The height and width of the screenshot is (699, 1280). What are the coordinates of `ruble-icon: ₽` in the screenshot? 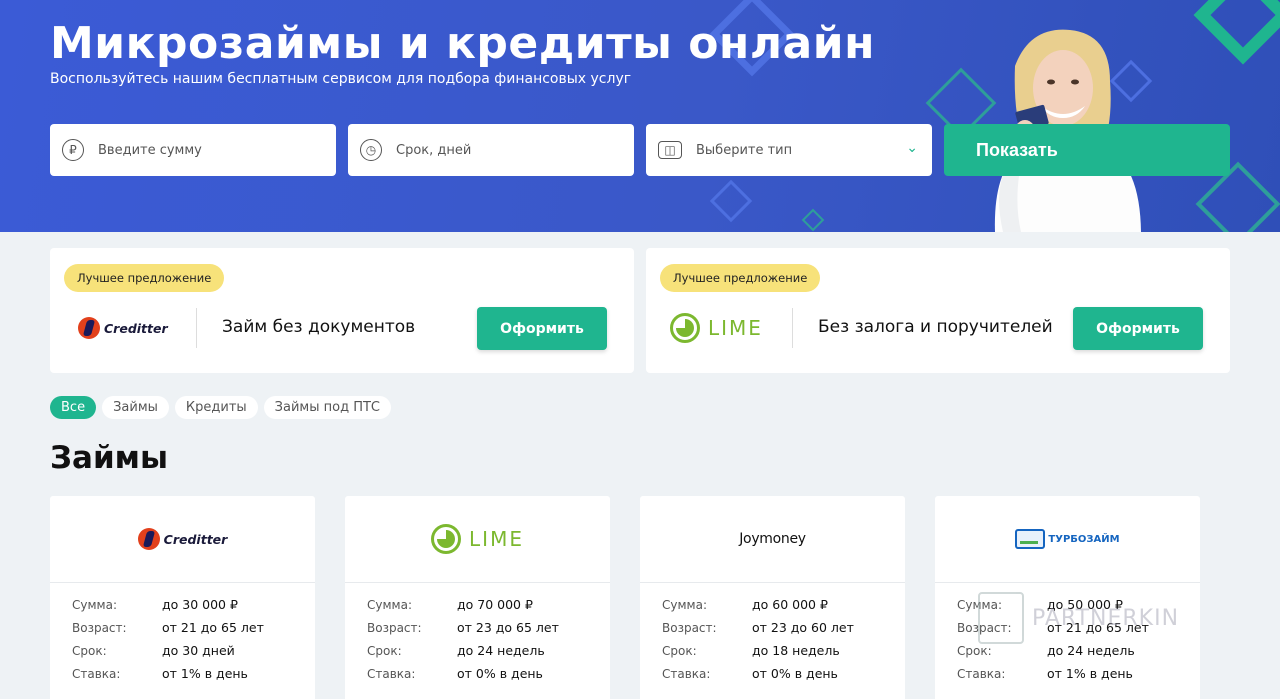 It's located at (73, 150).